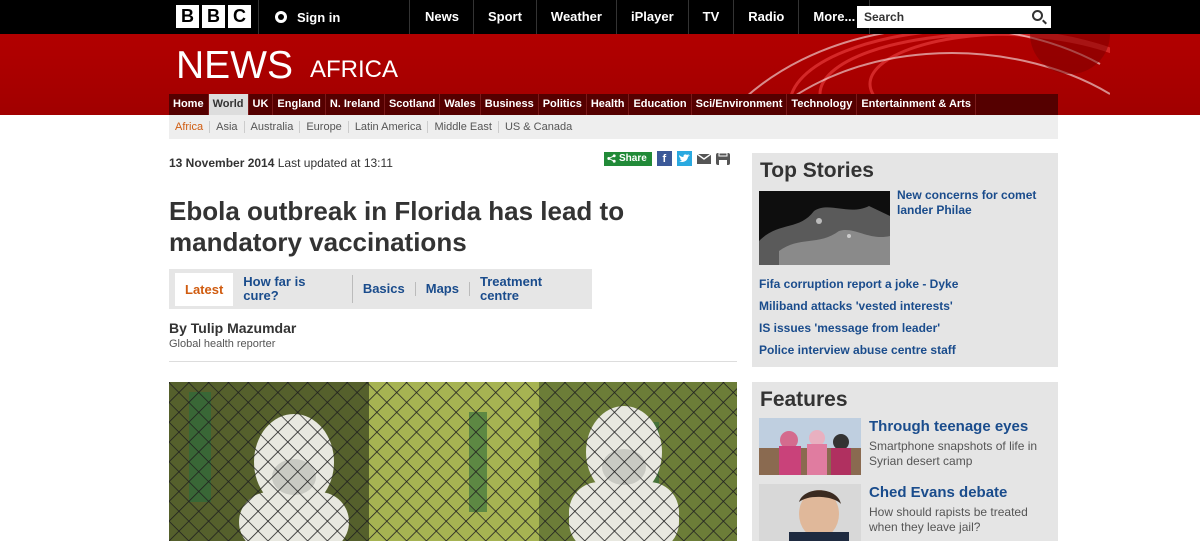  What do you see at coordinates (972, 203) in the screenshot?
I see `top-story-lead-link: New concerns for comet lander Philae` at bounding box center [972, 203].